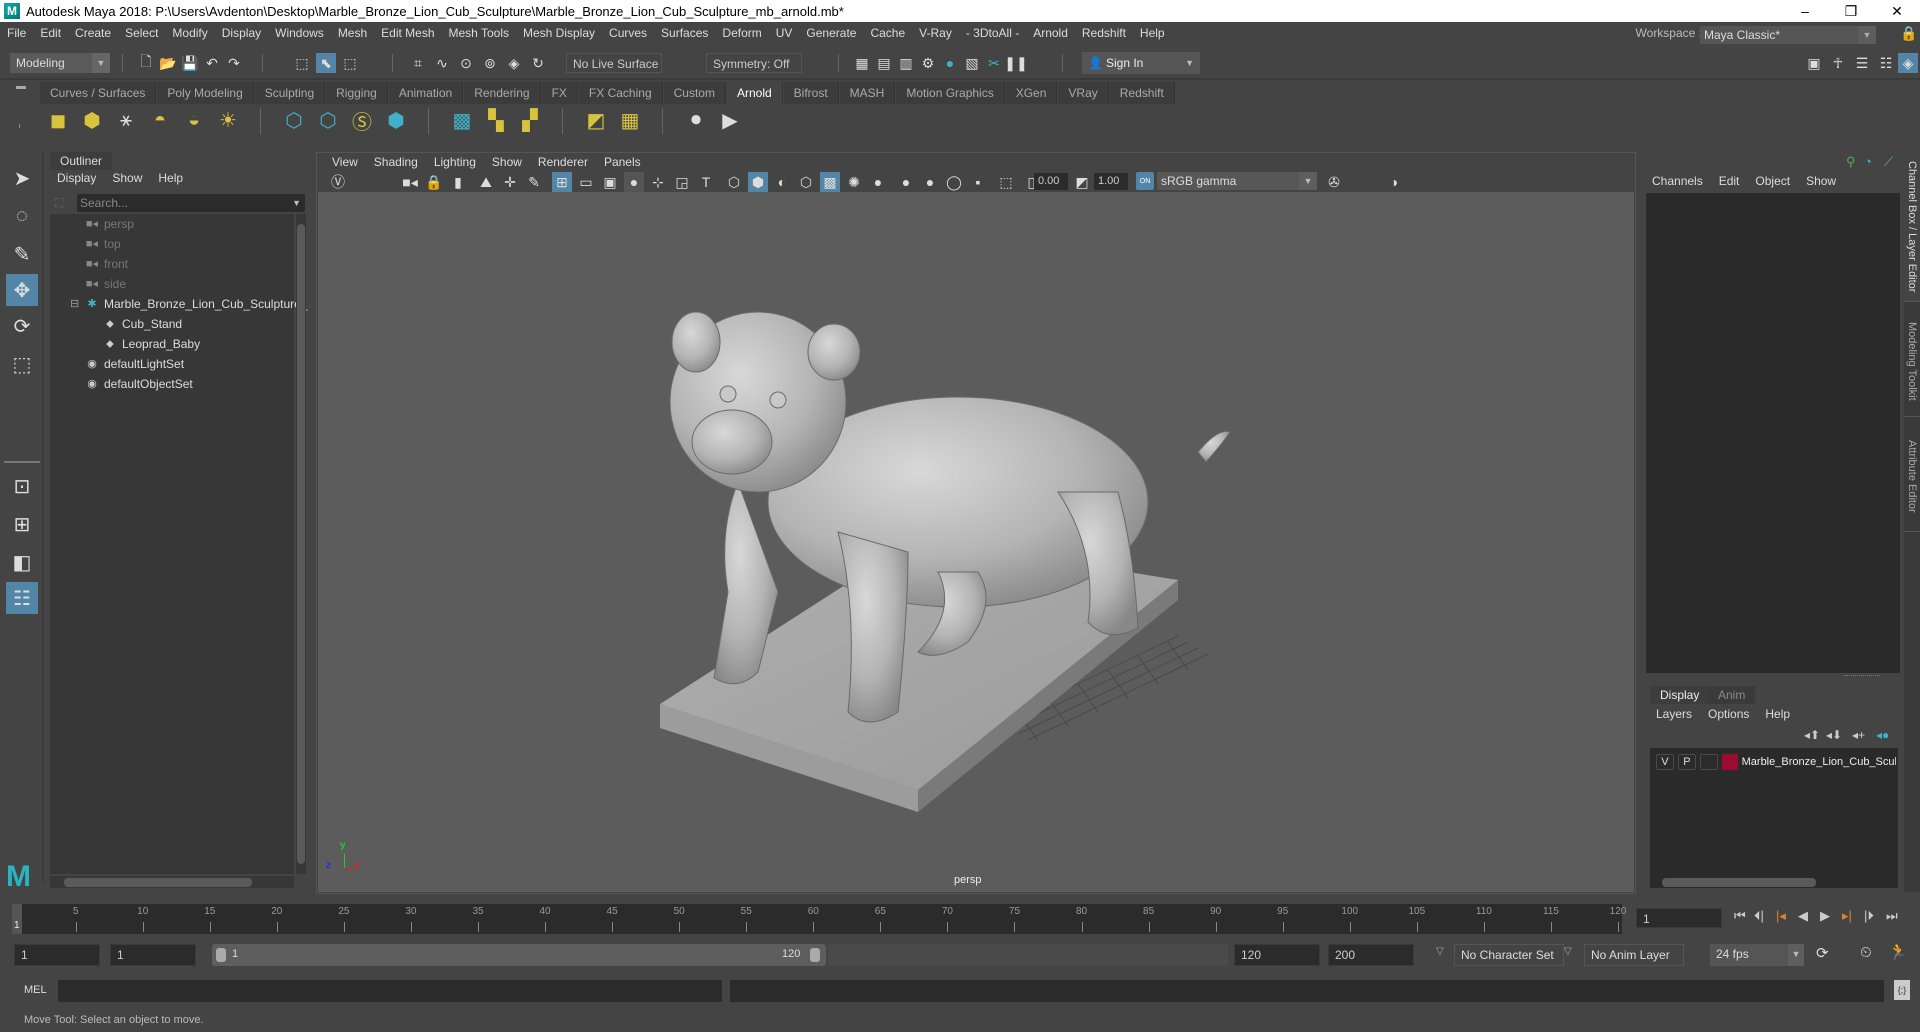  What do you see at coordinates (212, 63) in the screenshot?
I see `undo-icon: ↶` at bounding box center [212, 63].